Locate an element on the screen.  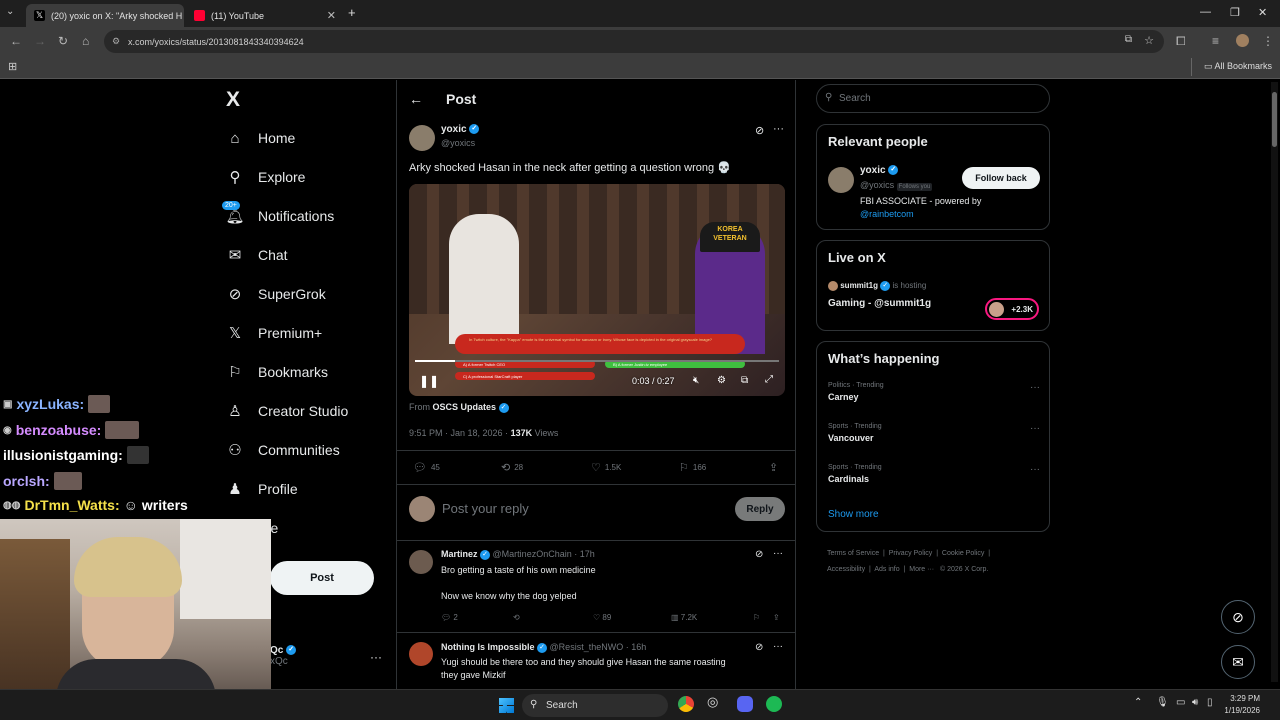
post-button: Post is located at coordinates (322, 578).